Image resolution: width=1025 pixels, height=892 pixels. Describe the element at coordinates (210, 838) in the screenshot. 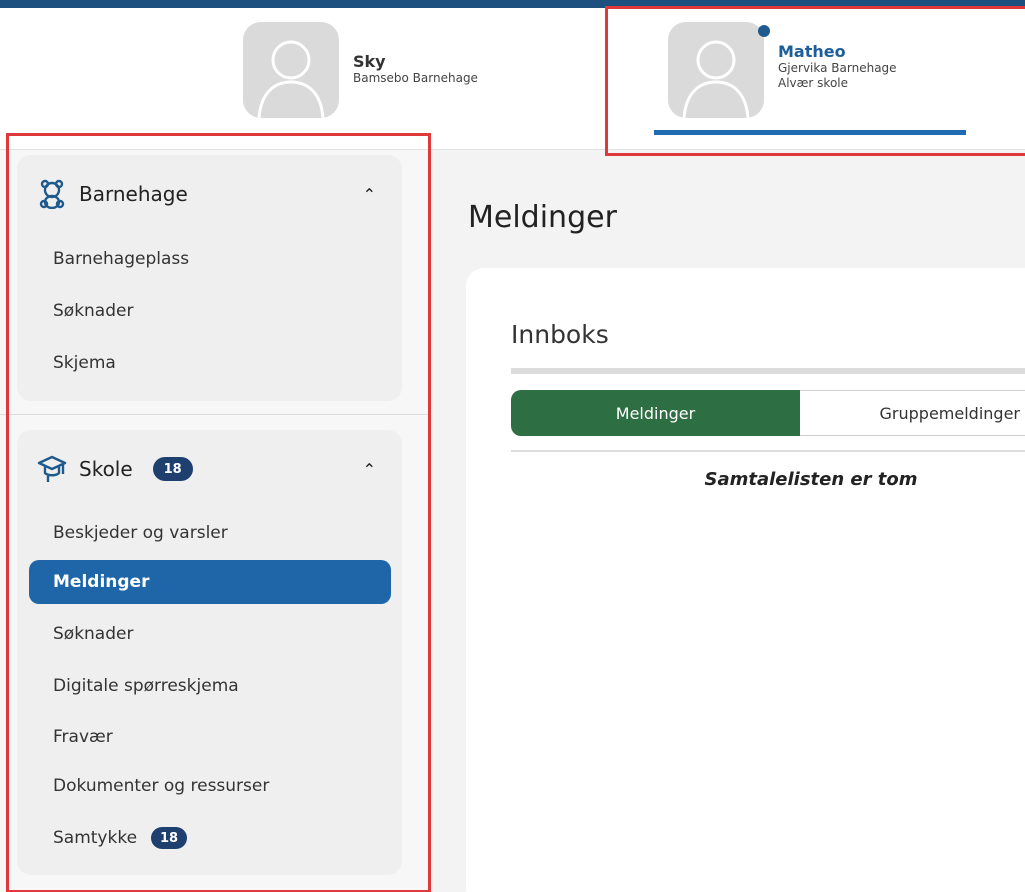

I see `sidebar-item-samtykke: Samtykke 18` at that location.